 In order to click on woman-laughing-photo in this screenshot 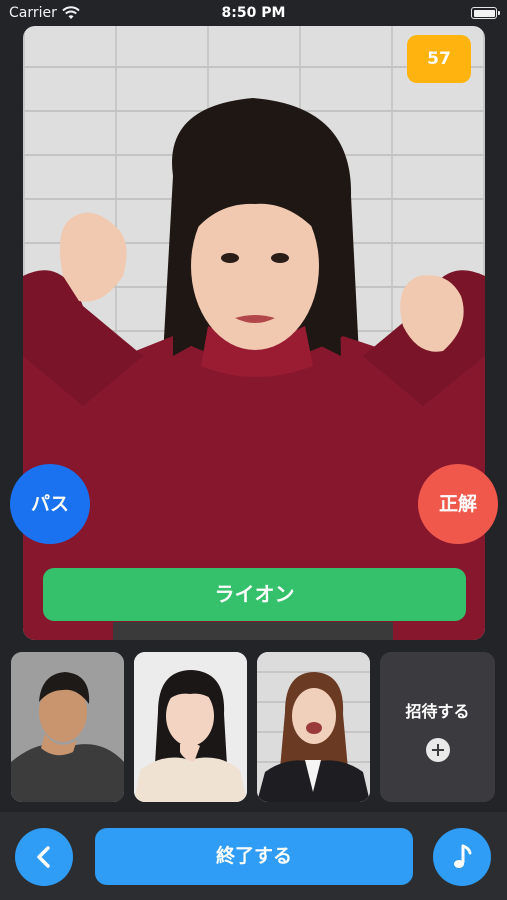, I will do `click(313, 727)`.